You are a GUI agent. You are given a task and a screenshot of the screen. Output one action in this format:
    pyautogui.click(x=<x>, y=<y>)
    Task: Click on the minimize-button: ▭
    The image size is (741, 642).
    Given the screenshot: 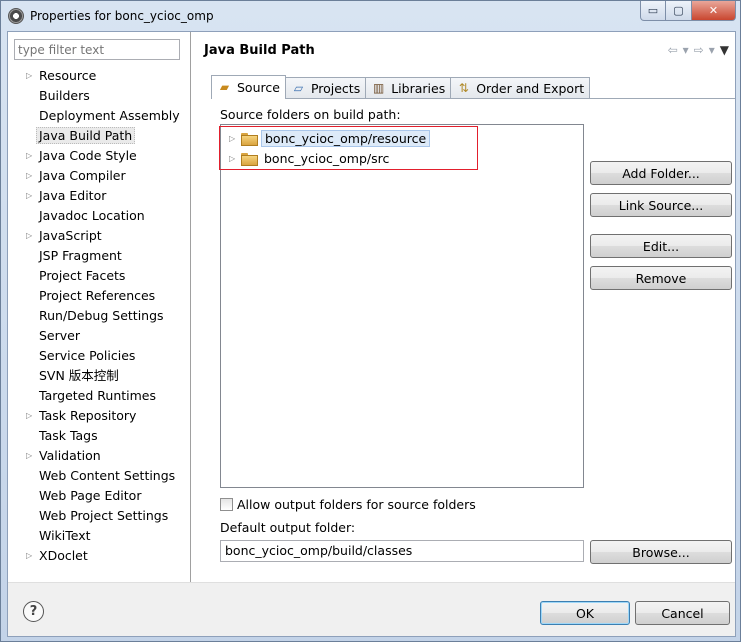 What is the action you would take?
    pyautogui.click(x=653, y=11)
    